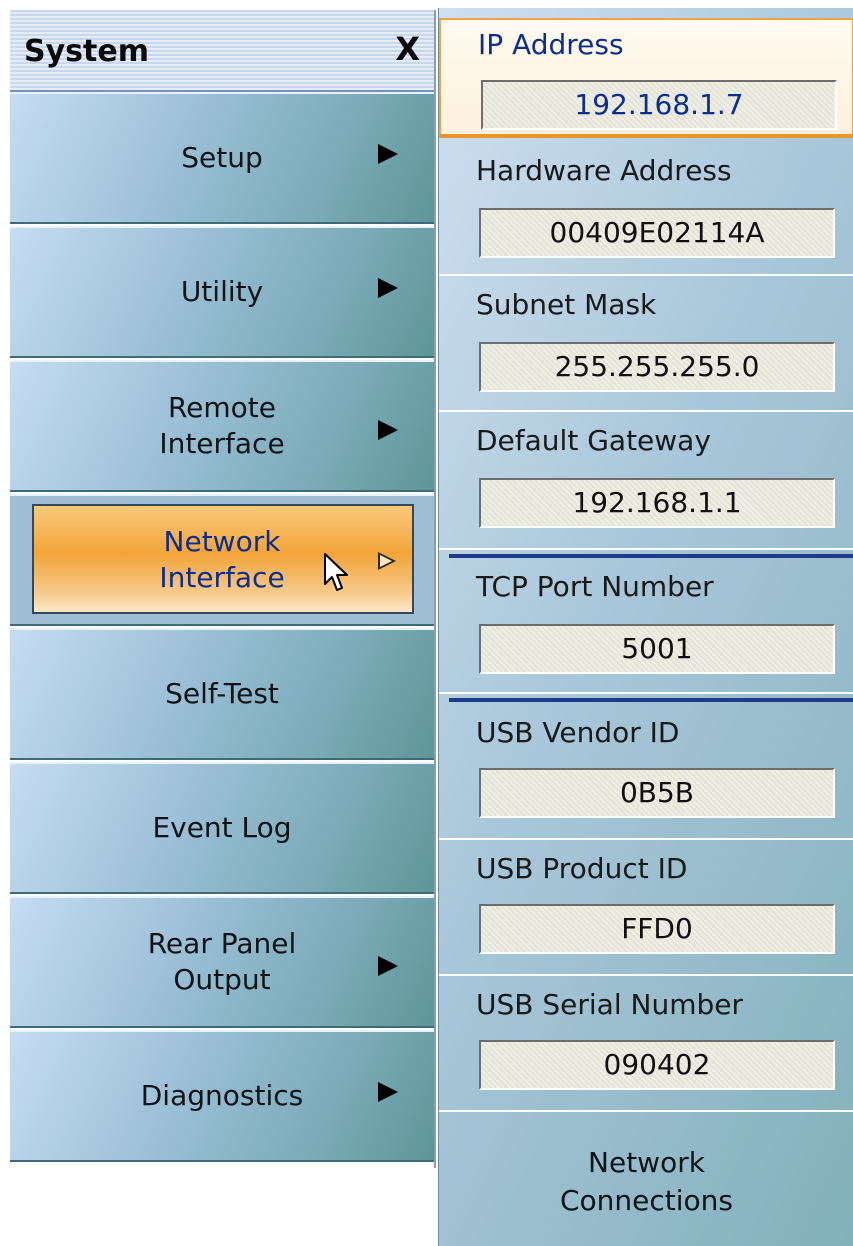  What do you see at coordinates (551, 44) in the screenshot?
I see `field-label: IP Address` at bounding box center [551, 44].